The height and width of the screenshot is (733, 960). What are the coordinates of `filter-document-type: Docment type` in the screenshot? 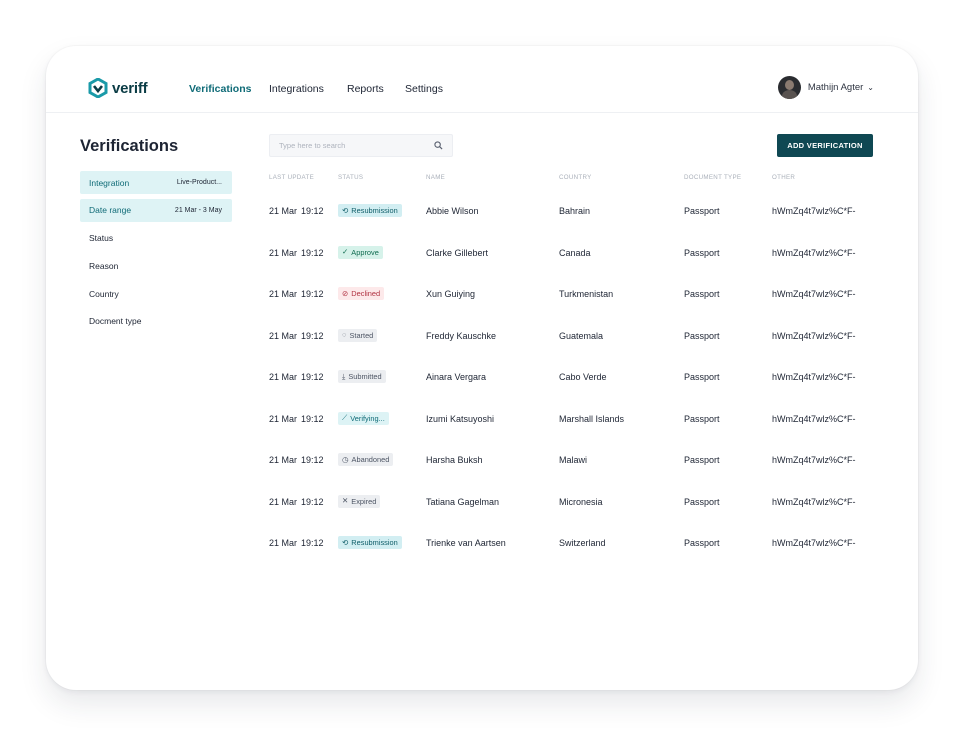 It's located at (156, 321).